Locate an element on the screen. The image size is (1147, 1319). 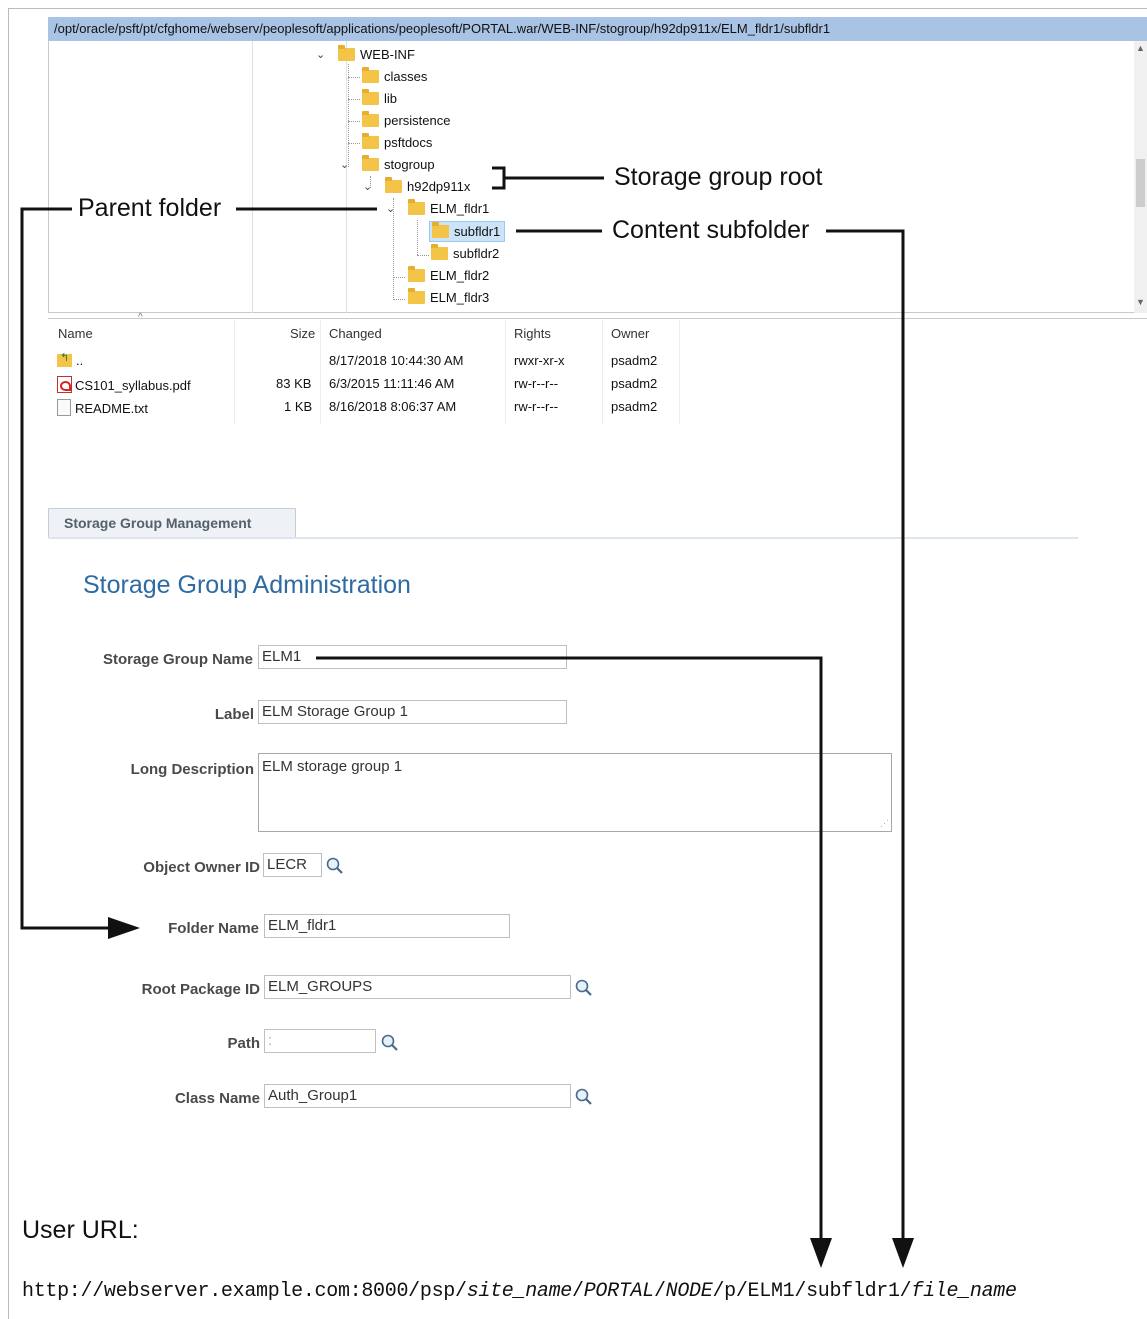
url-segment: http://webserver.example.com:8000/psp/ is located at coordinates (244, 1291).